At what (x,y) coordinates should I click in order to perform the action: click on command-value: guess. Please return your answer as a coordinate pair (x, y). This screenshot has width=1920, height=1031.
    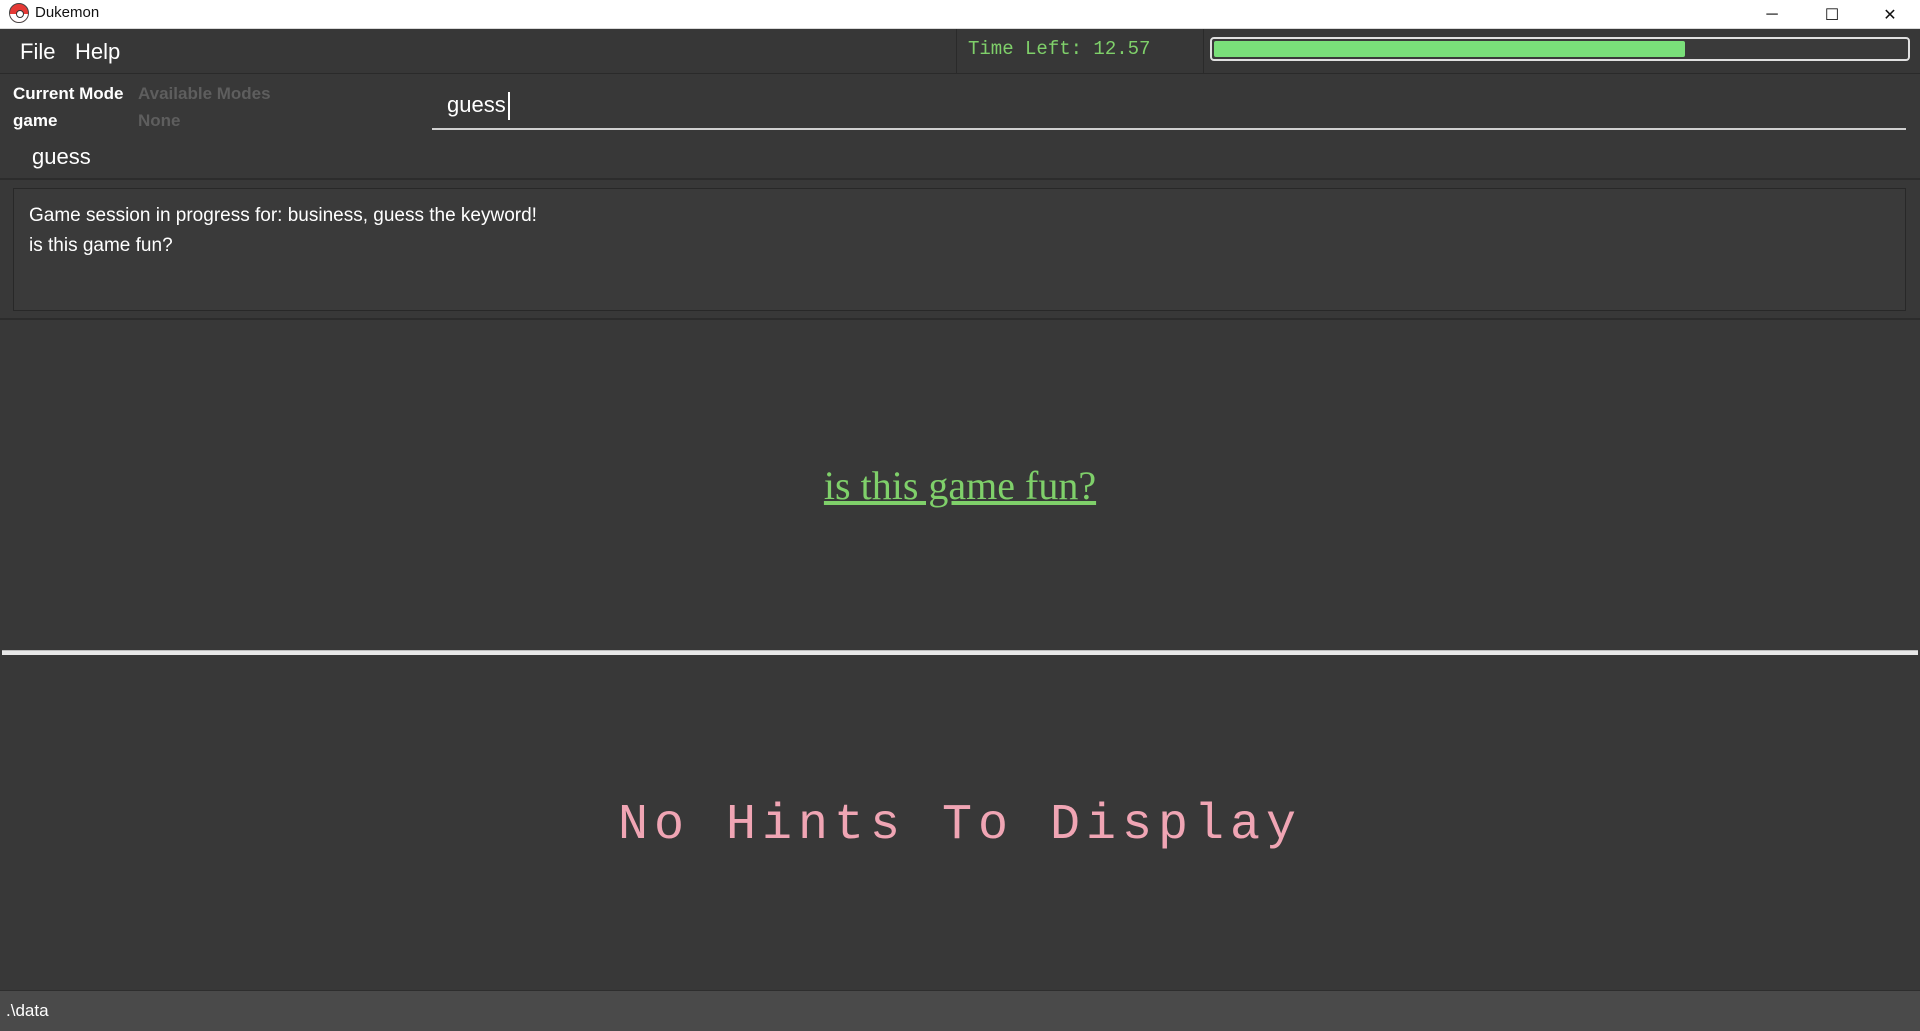
    Looking at the image, I should click on (476, 104).